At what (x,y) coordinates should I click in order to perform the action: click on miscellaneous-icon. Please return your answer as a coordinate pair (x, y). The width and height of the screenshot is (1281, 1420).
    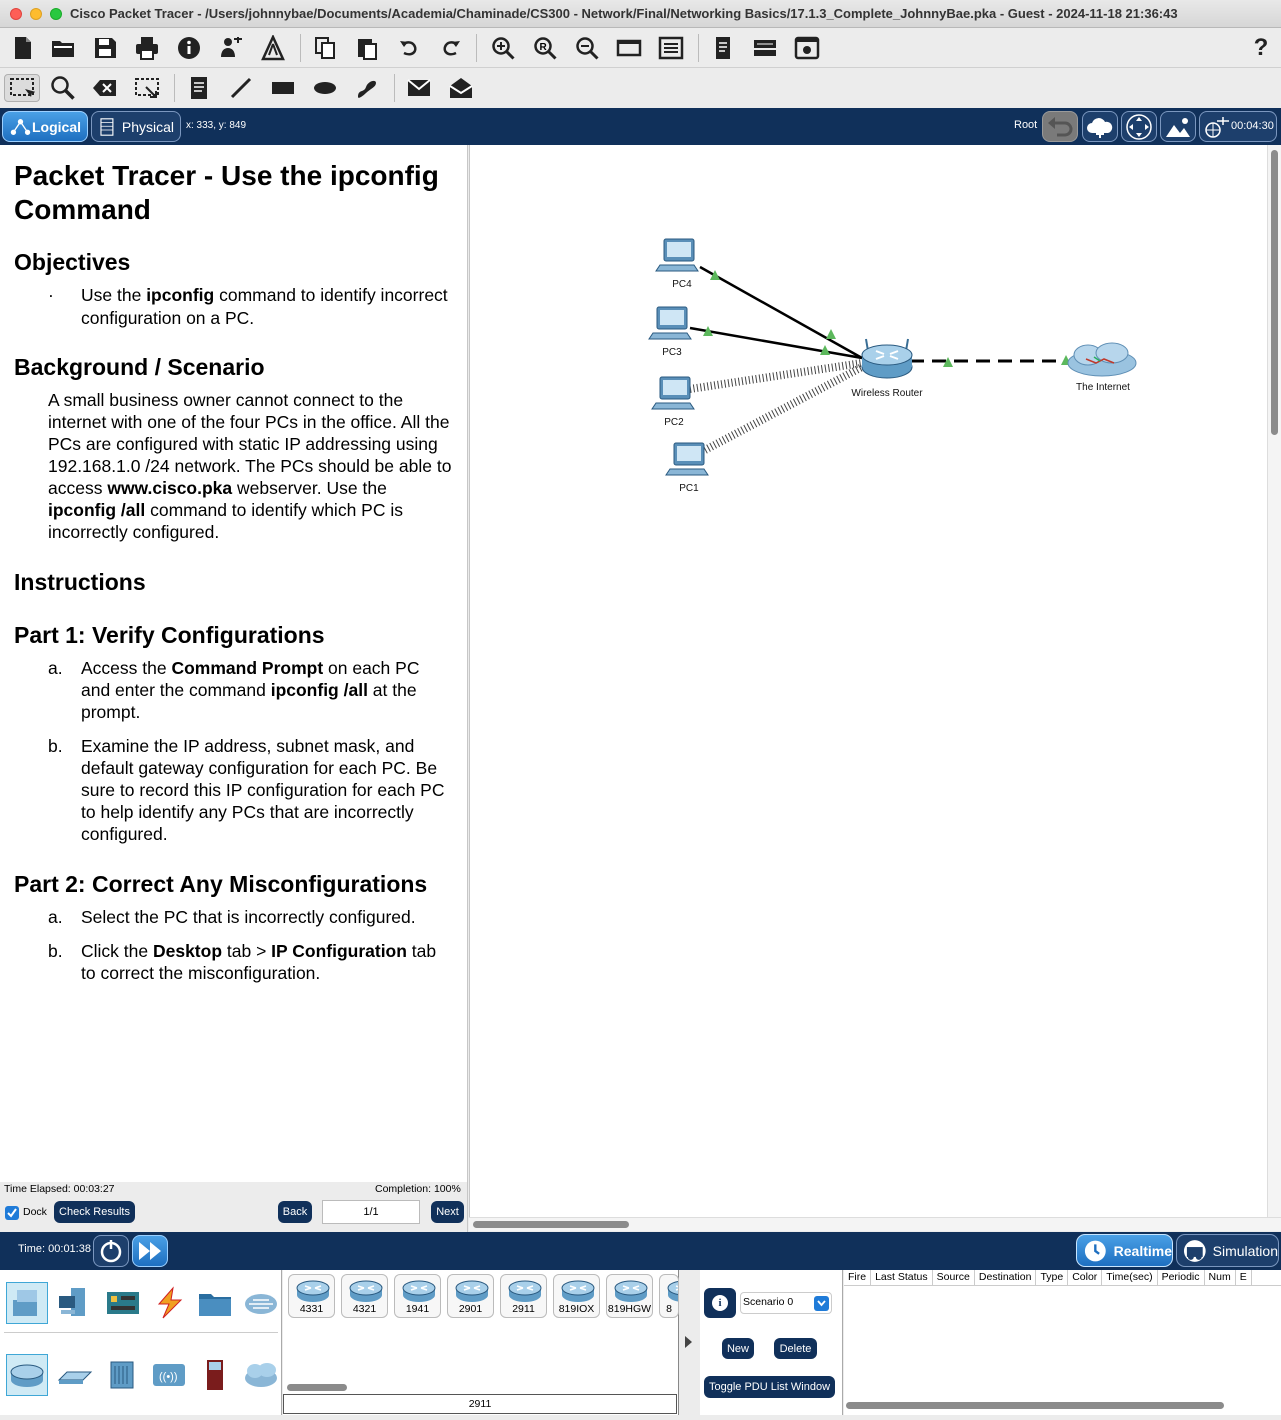
    Looking at the image, I should click on (215, 1303).